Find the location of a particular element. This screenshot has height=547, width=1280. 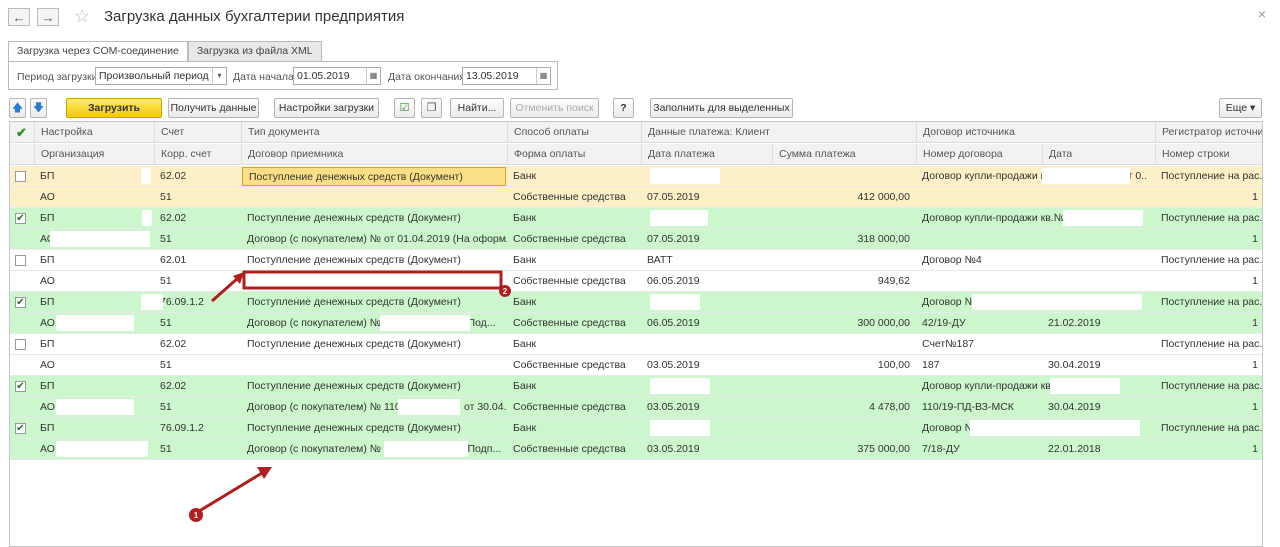

col-target-contract: Договор приемника is located at coordinates (374, 154).